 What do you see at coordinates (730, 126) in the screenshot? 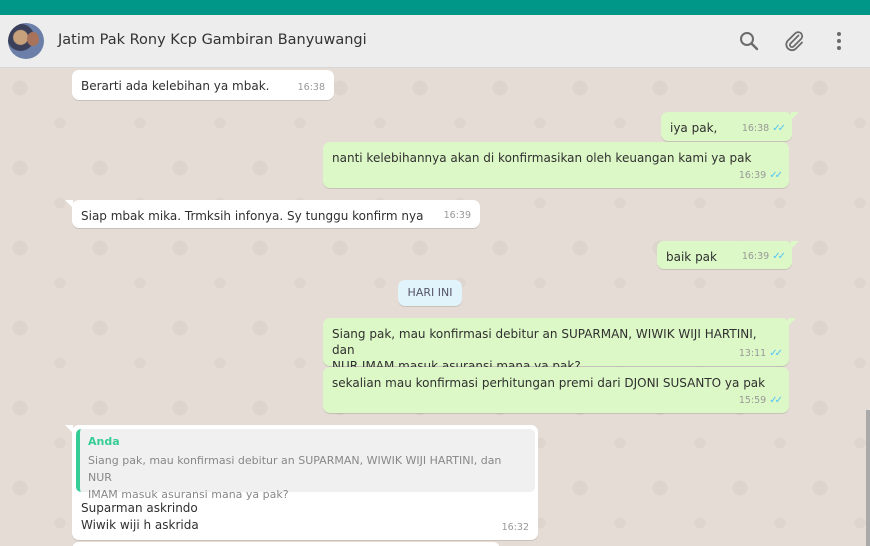
I see `message-outgoing: iya pak, 16:38 ✓✓` at bounding box center [730, 126].